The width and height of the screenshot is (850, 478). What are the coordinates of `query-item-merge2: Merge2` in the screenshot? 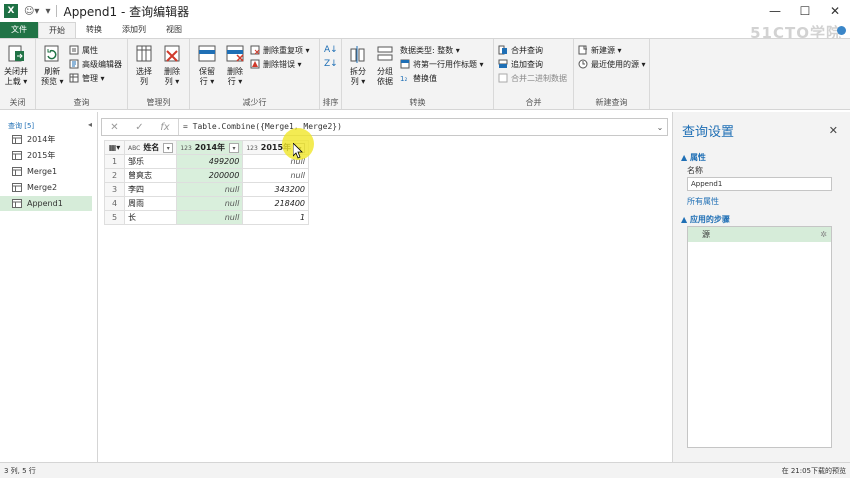 It's located at (46, 187).